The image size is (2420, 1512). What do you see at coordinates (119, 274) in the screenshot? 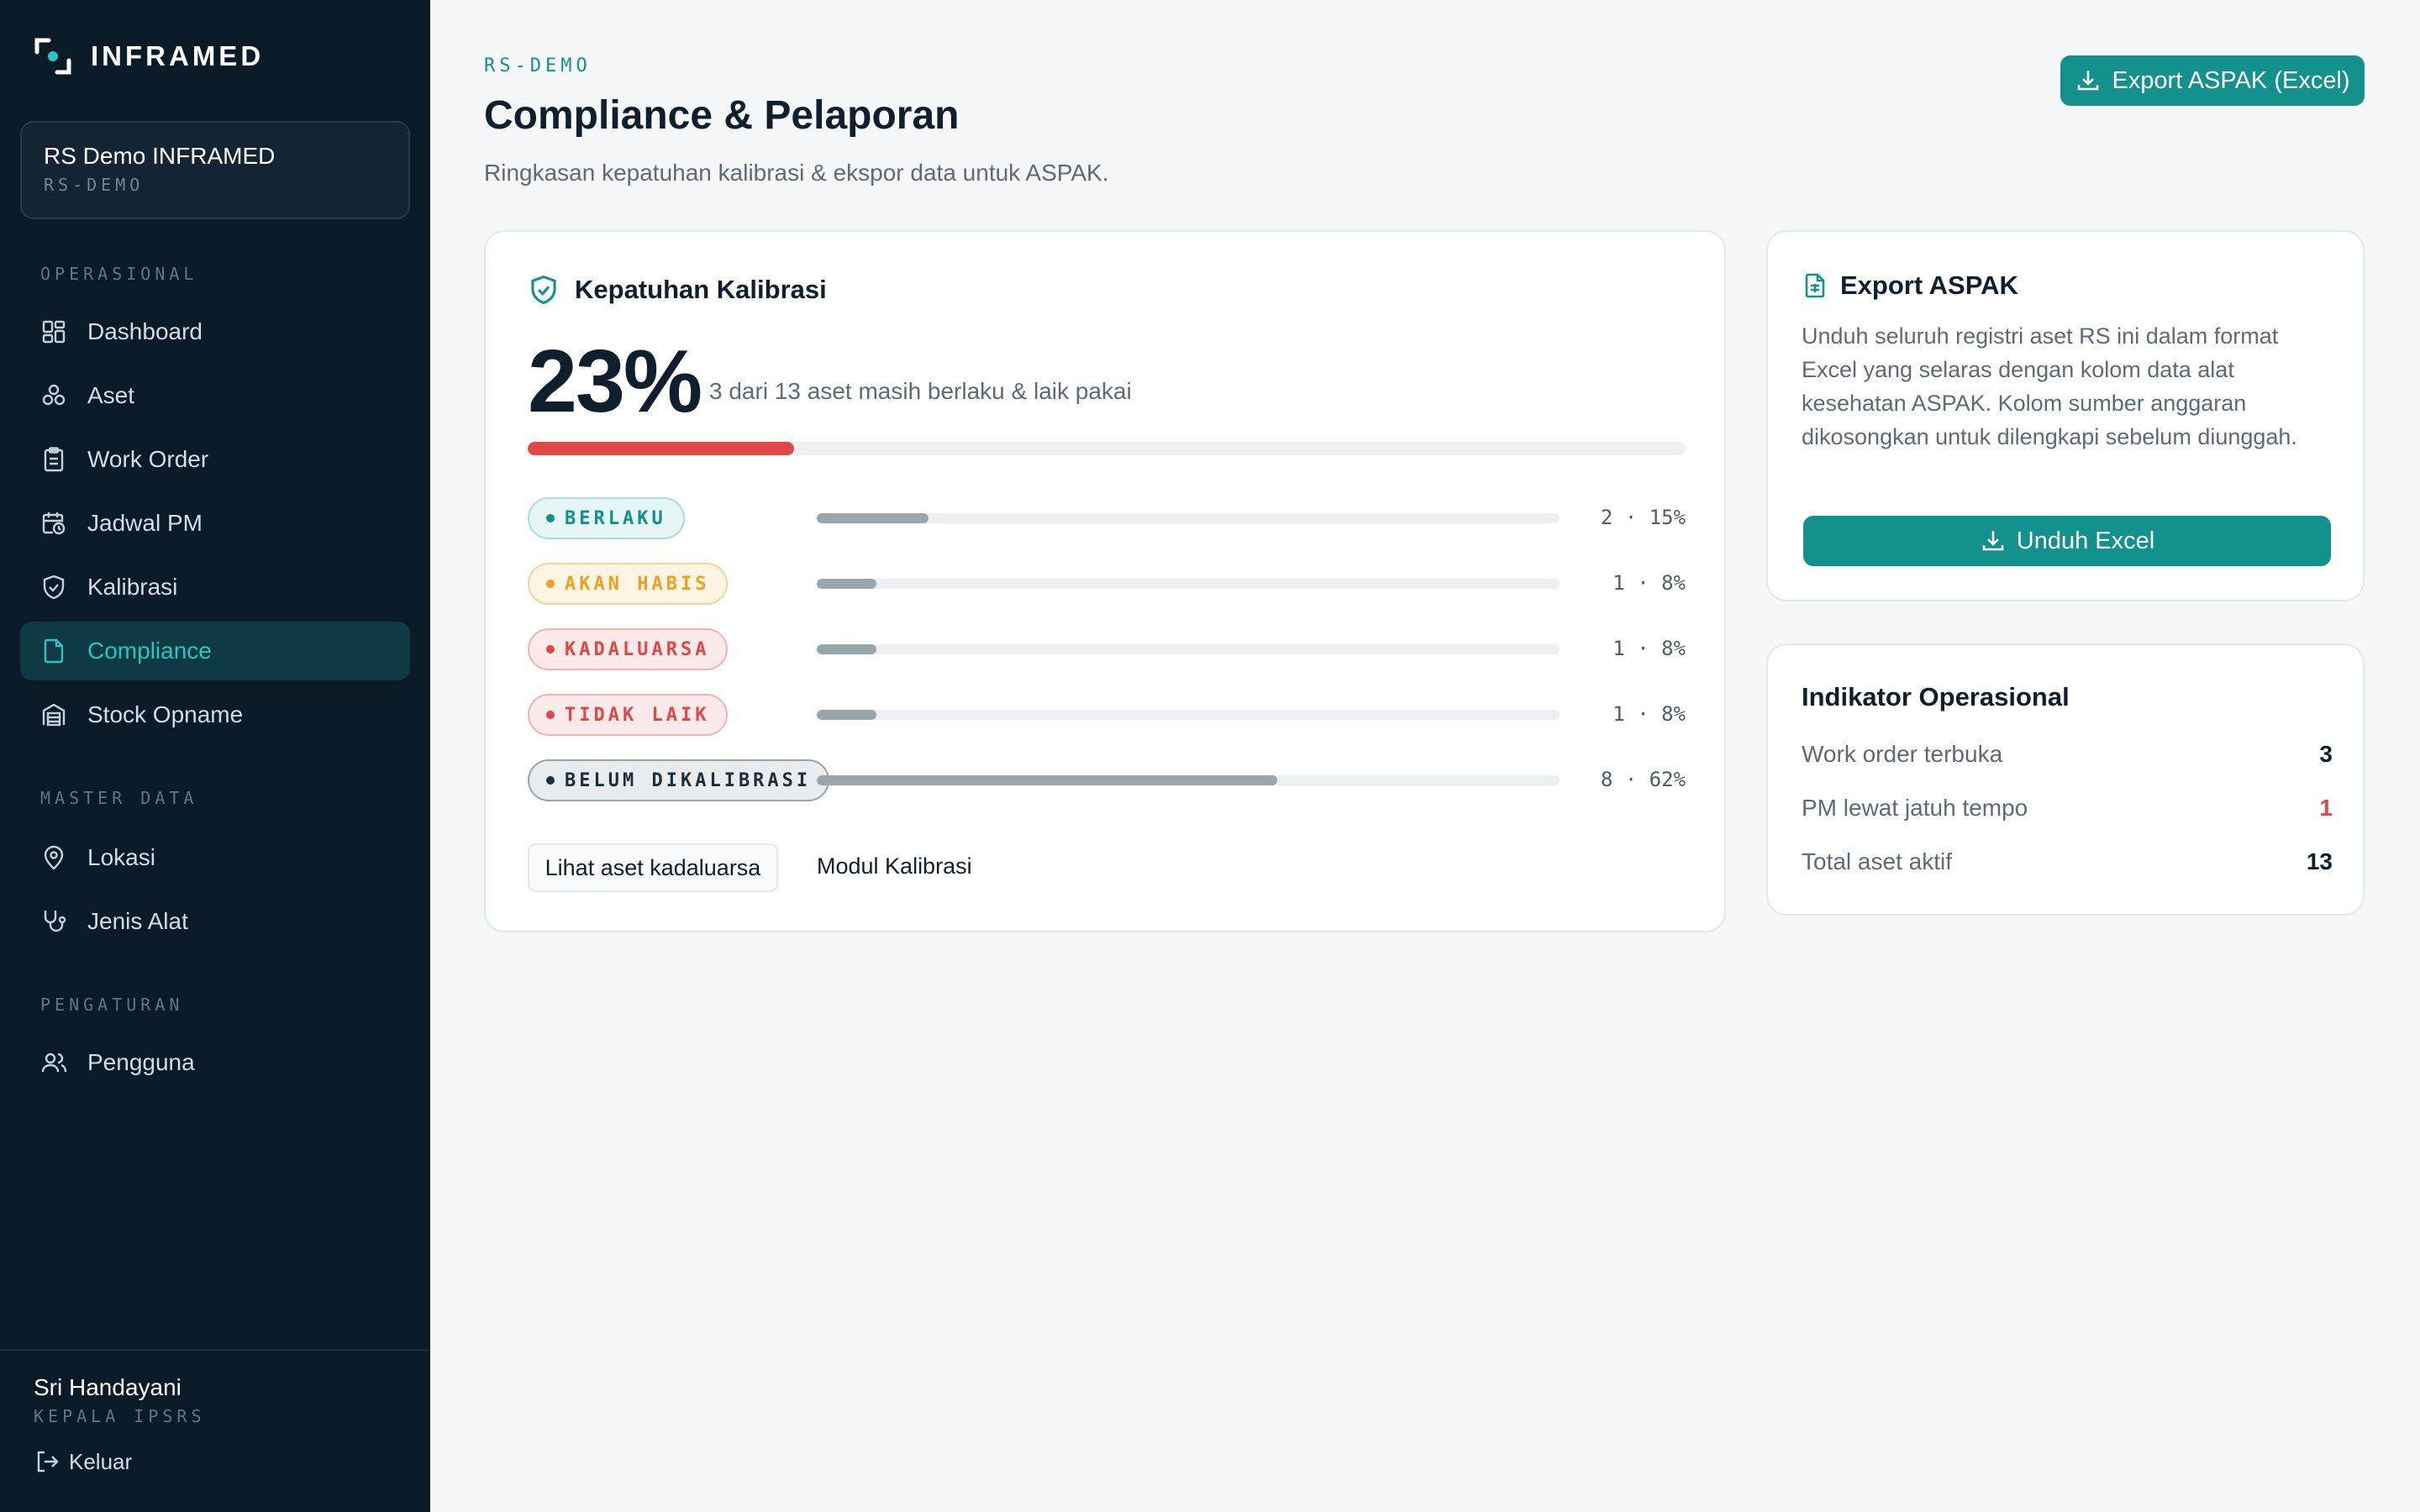
I see `section-label-operasional: OPERASIONAL` at bounding box center [119, 274].